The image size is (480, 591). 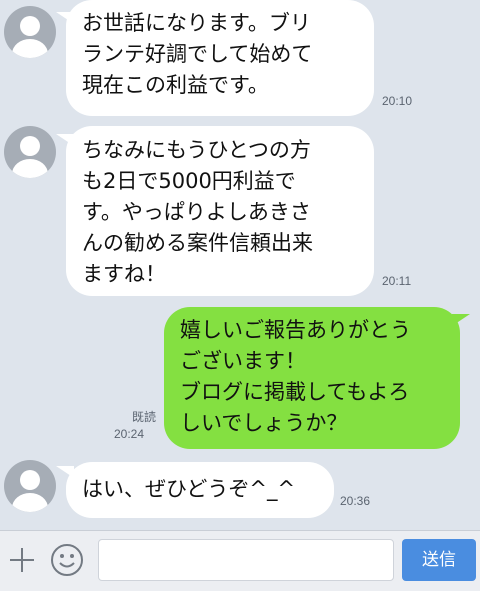 What do you see at coordinates (196, 23) in the screenshot?
I see `message-line: お世話になります。ブリ` at bounding box center [196, 23].